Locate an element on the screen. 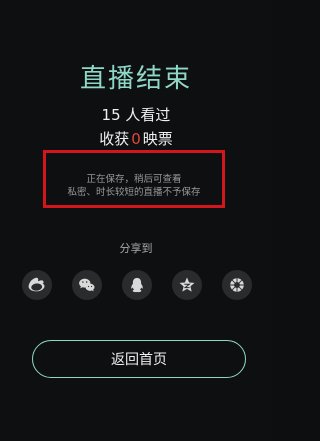 The width and height of the screenshot is (320, 441). qq-icon is located at coordinates (137, 285).